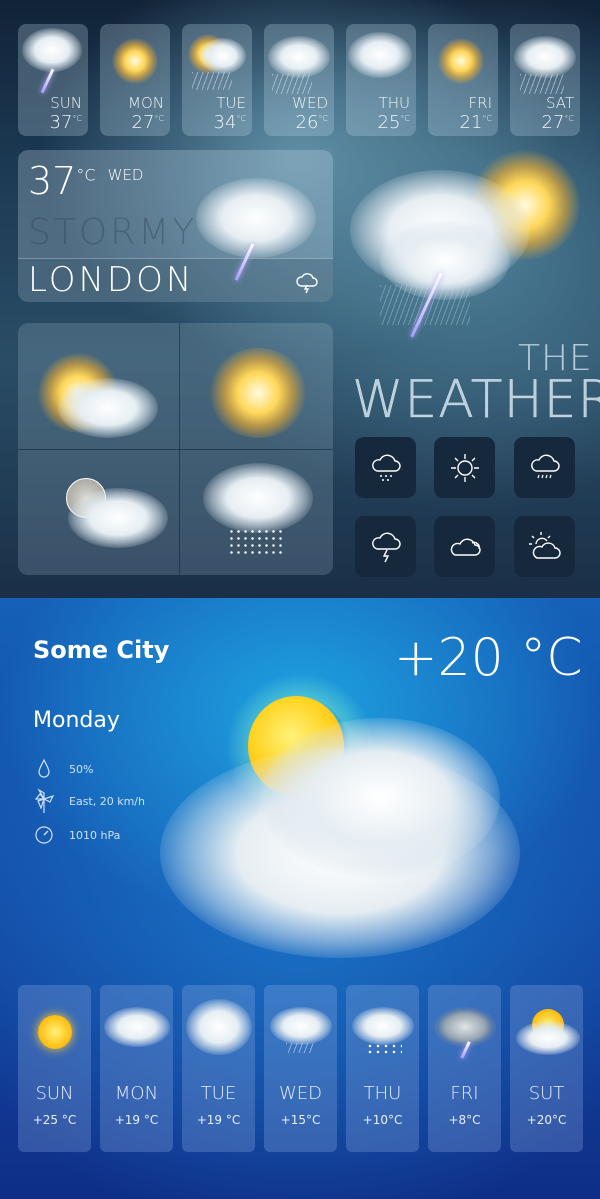 This screenshot has width=600, height=1199. I want to click on forecast-card-sun: SUN +25 °C, so click(54, 1068).